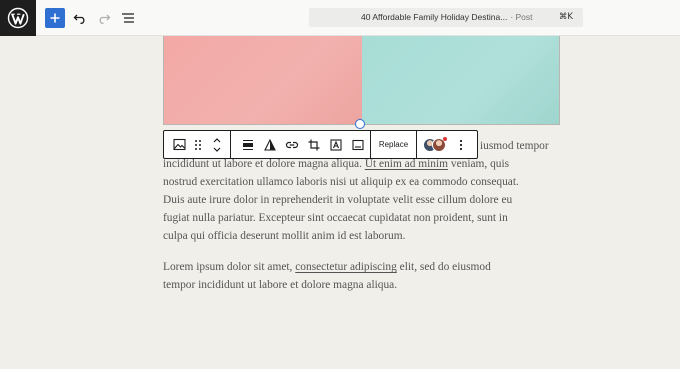 The image size is (680, 369). I want to click on list-view-icon, so click(128, 18).